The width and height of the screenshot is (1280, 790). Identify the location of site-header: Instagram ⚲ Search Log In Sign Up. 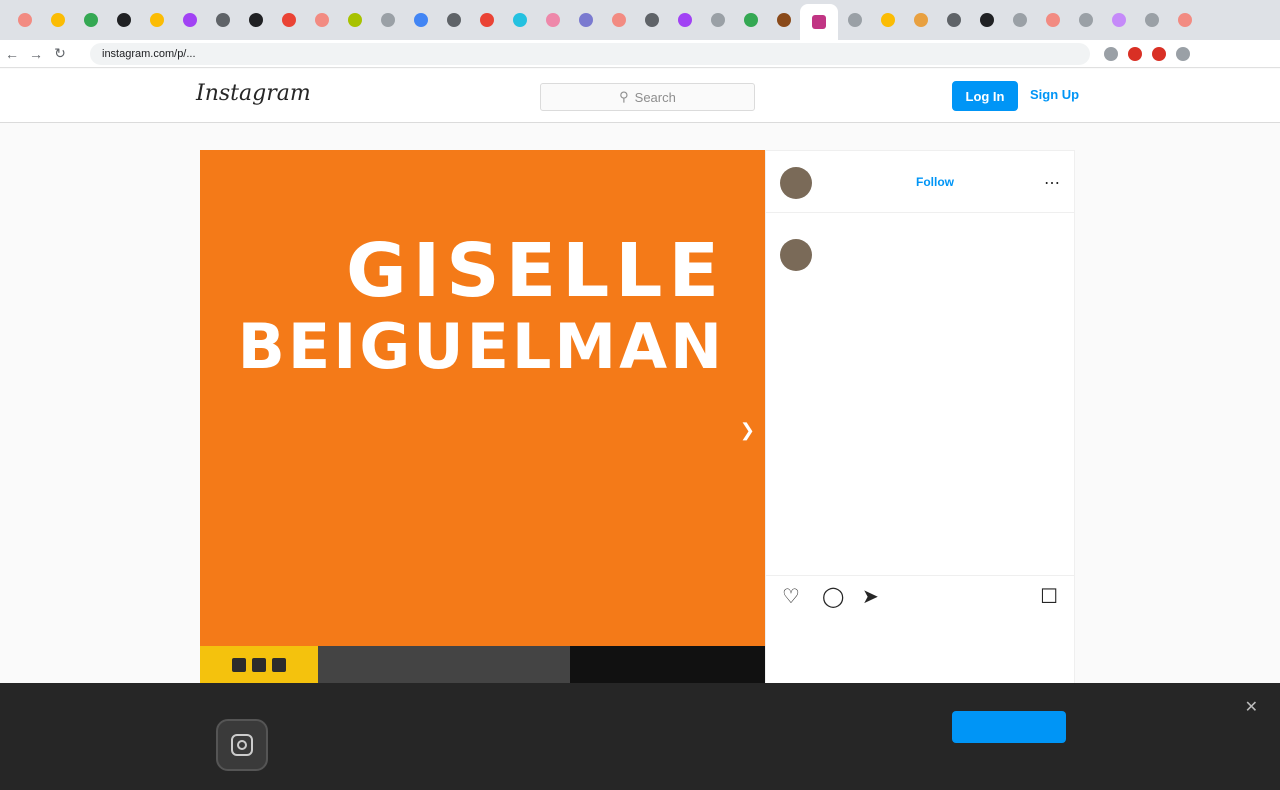
(640, 96).